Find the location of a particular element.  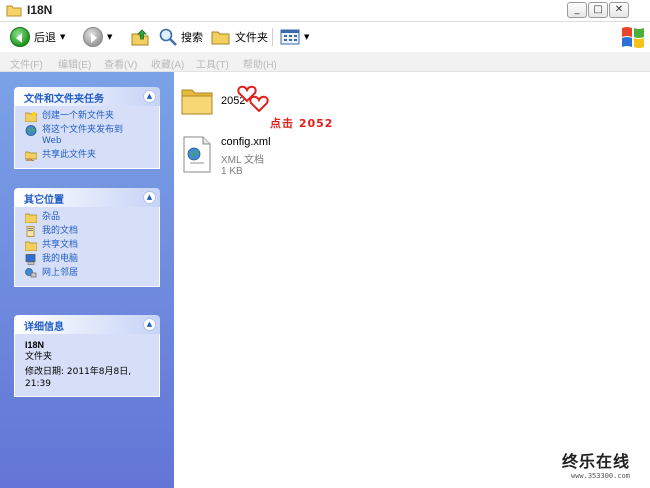

details-item-type: 文件夹 is located at coordinates (39, 357).